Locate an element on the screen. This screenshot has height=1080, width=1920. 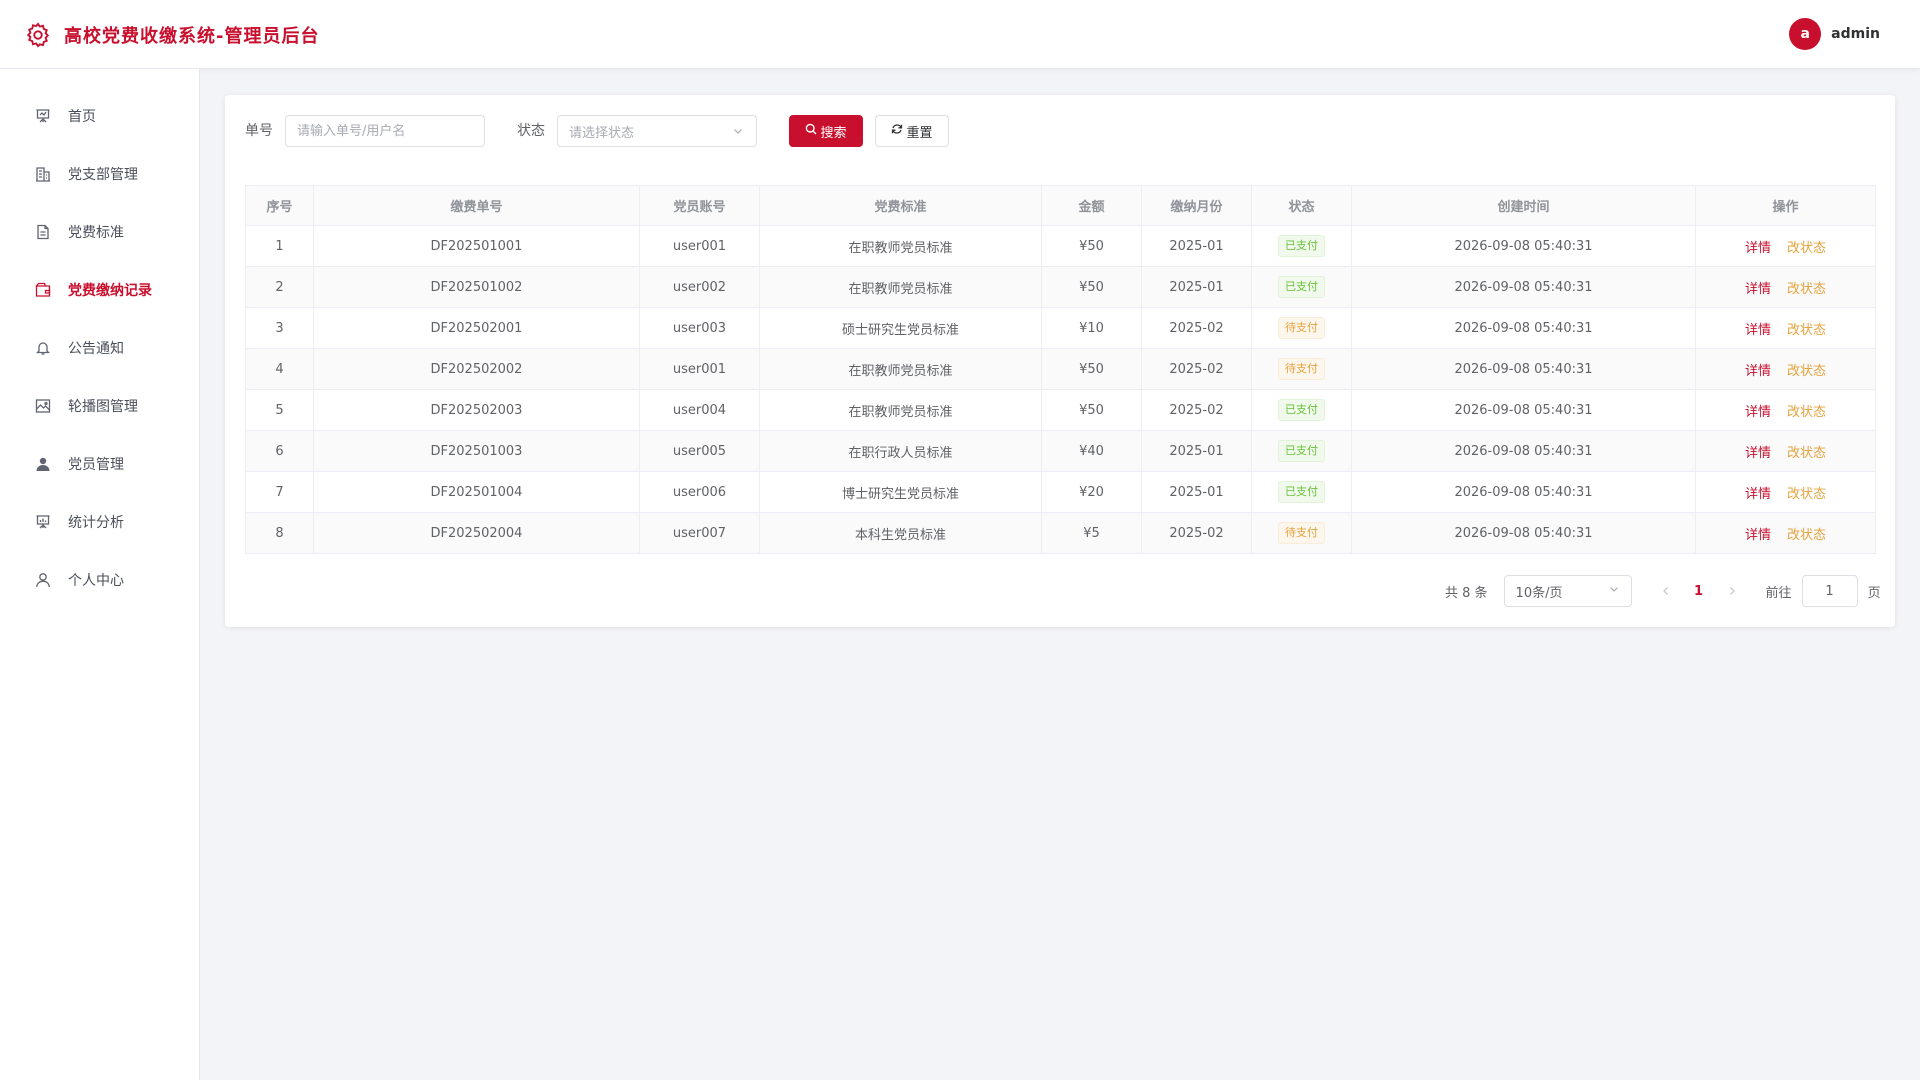
cell-order: DF202502002 is located at coordinates (476, 369).